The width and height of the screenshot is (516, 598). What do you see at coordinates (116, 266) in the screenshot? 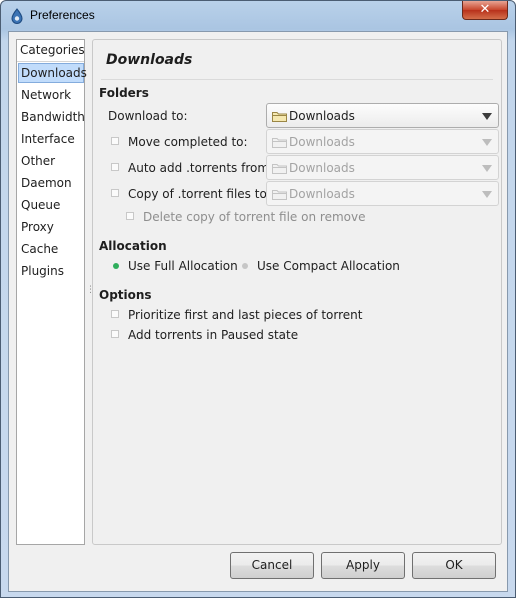
I see `full-allocation-radio` at bounding box center [116, 266].